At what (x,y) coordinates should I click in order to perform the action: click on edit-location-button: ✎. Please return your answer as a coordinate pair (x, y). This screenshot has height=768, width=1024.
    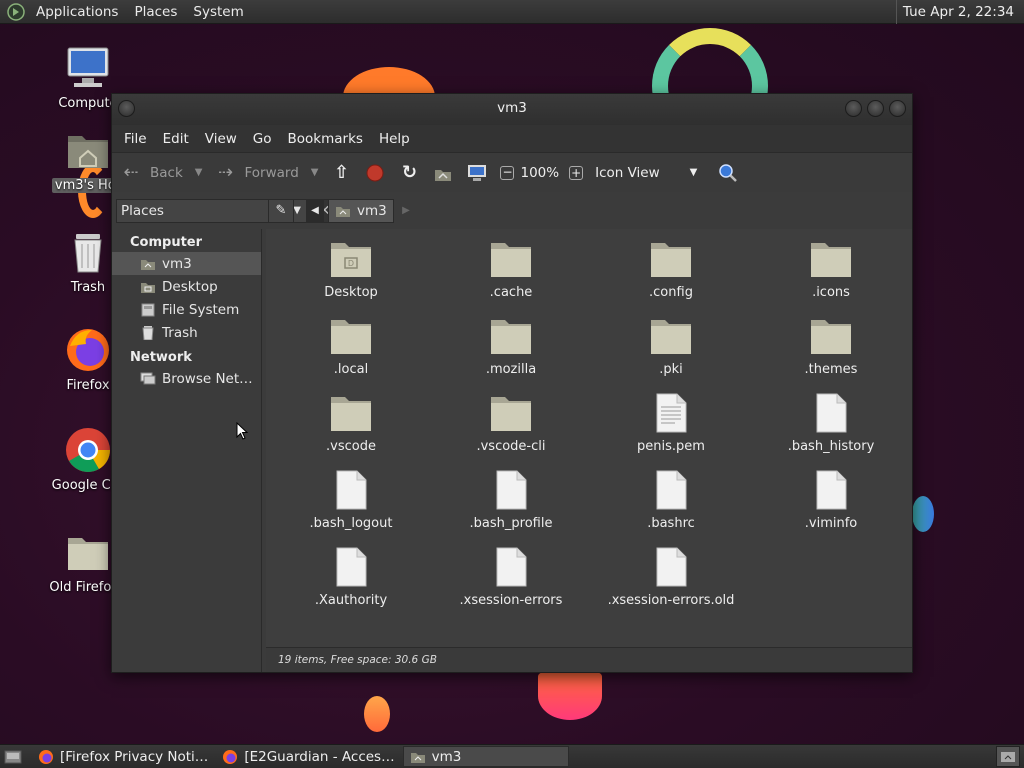
    Looking at the image, I should click on (281, 211).